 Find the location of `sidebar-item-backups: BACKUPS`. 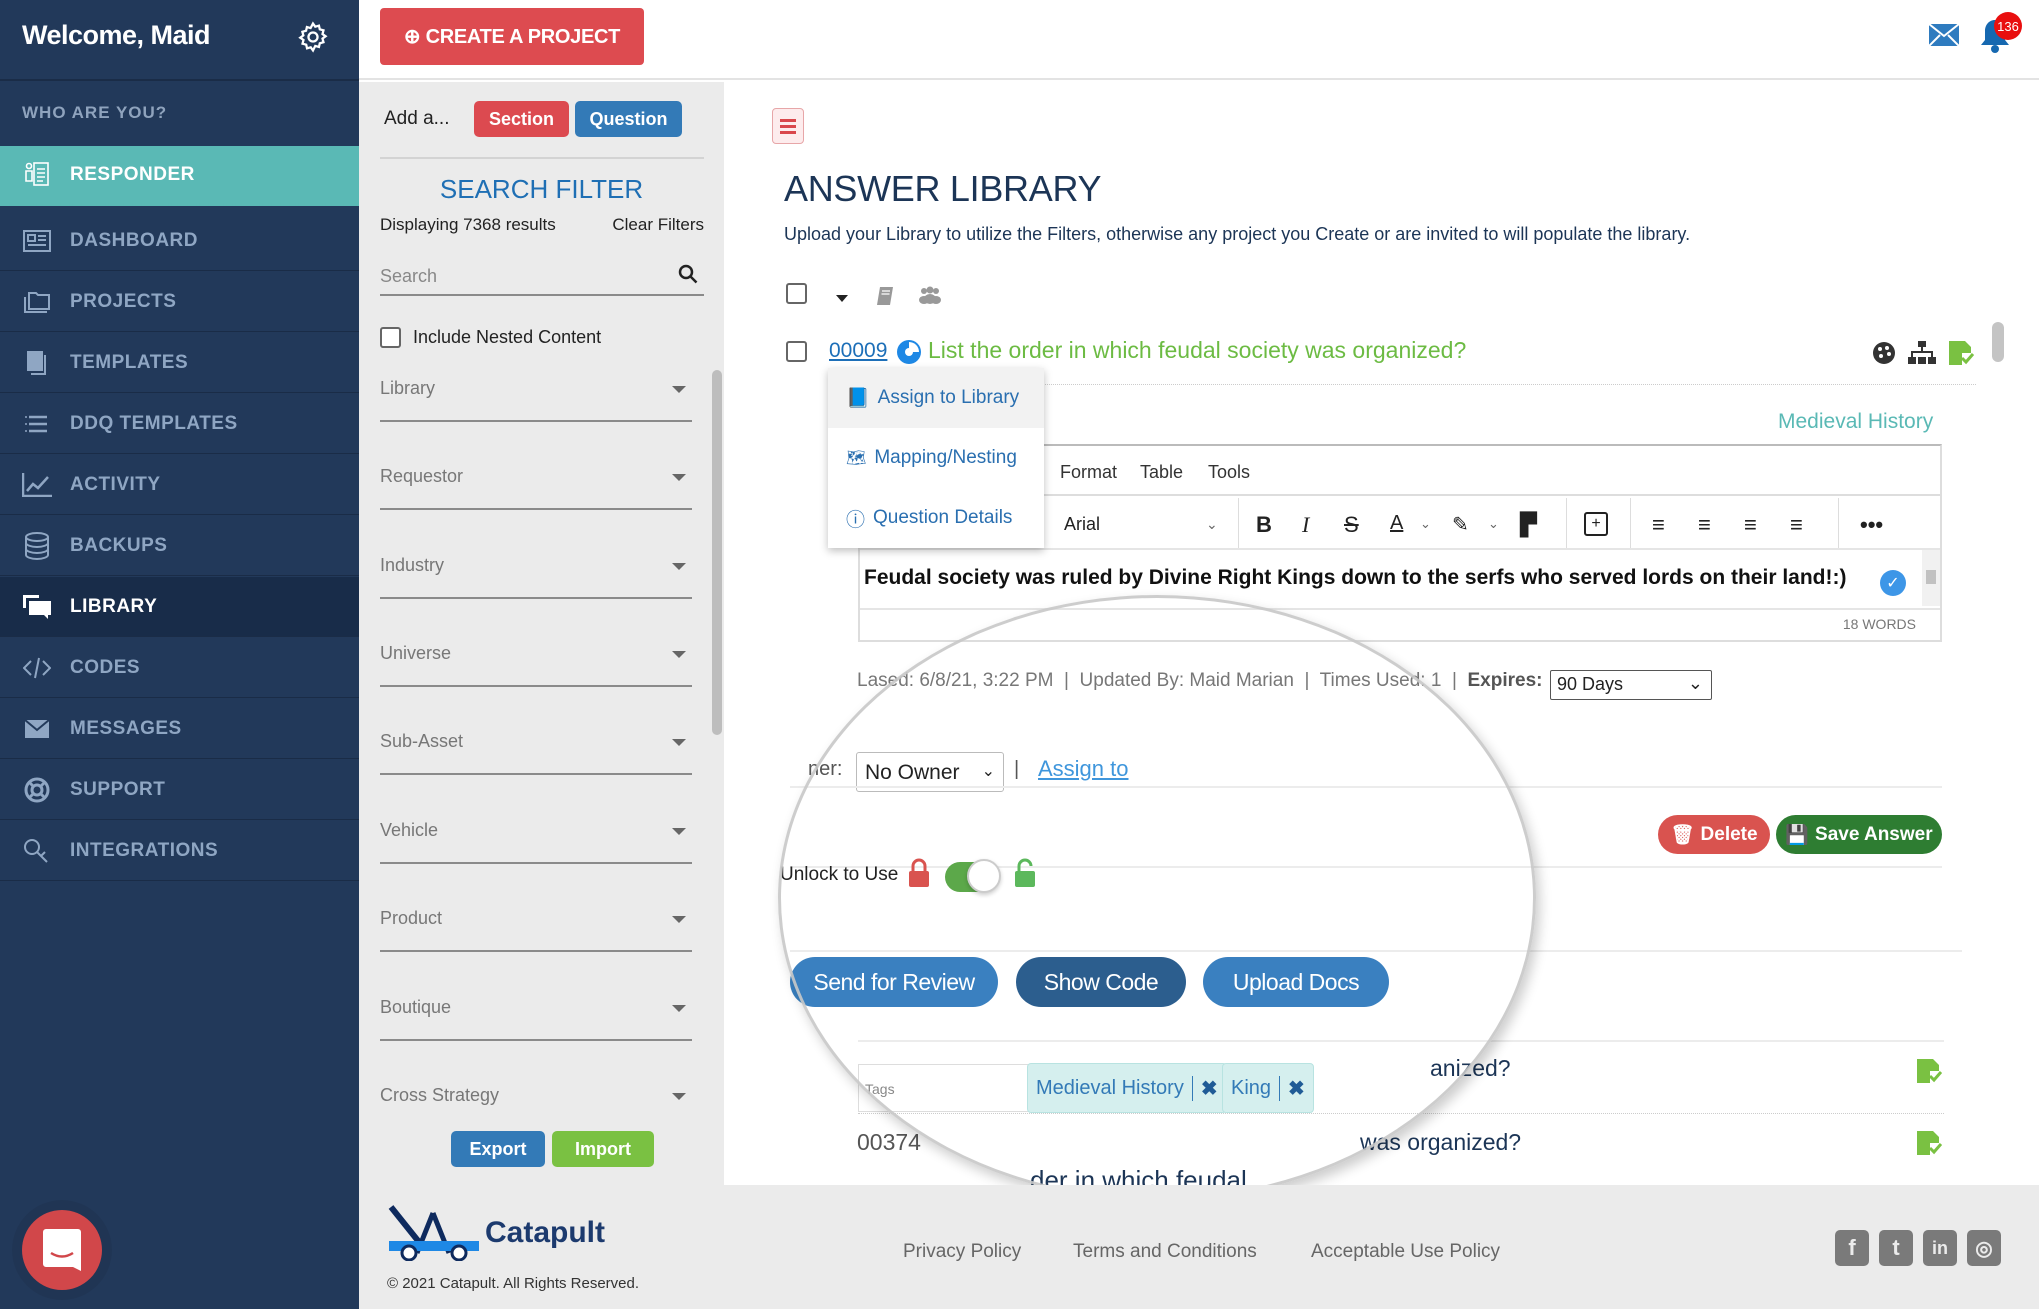

sidebar-item-backups: BACKUPS is located at coordinates (179, 546).